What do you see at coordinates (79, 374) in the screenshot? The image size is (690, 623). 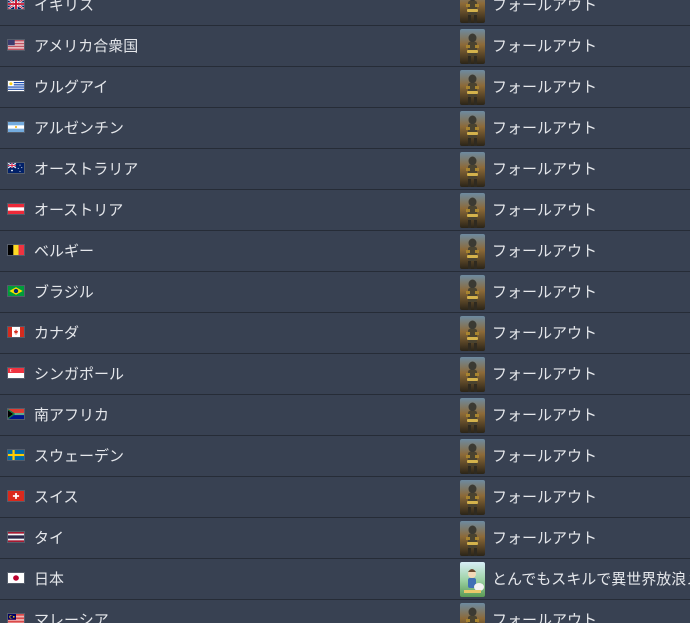 I see `country-name: シンガポール` at bounding box center [79, 374].